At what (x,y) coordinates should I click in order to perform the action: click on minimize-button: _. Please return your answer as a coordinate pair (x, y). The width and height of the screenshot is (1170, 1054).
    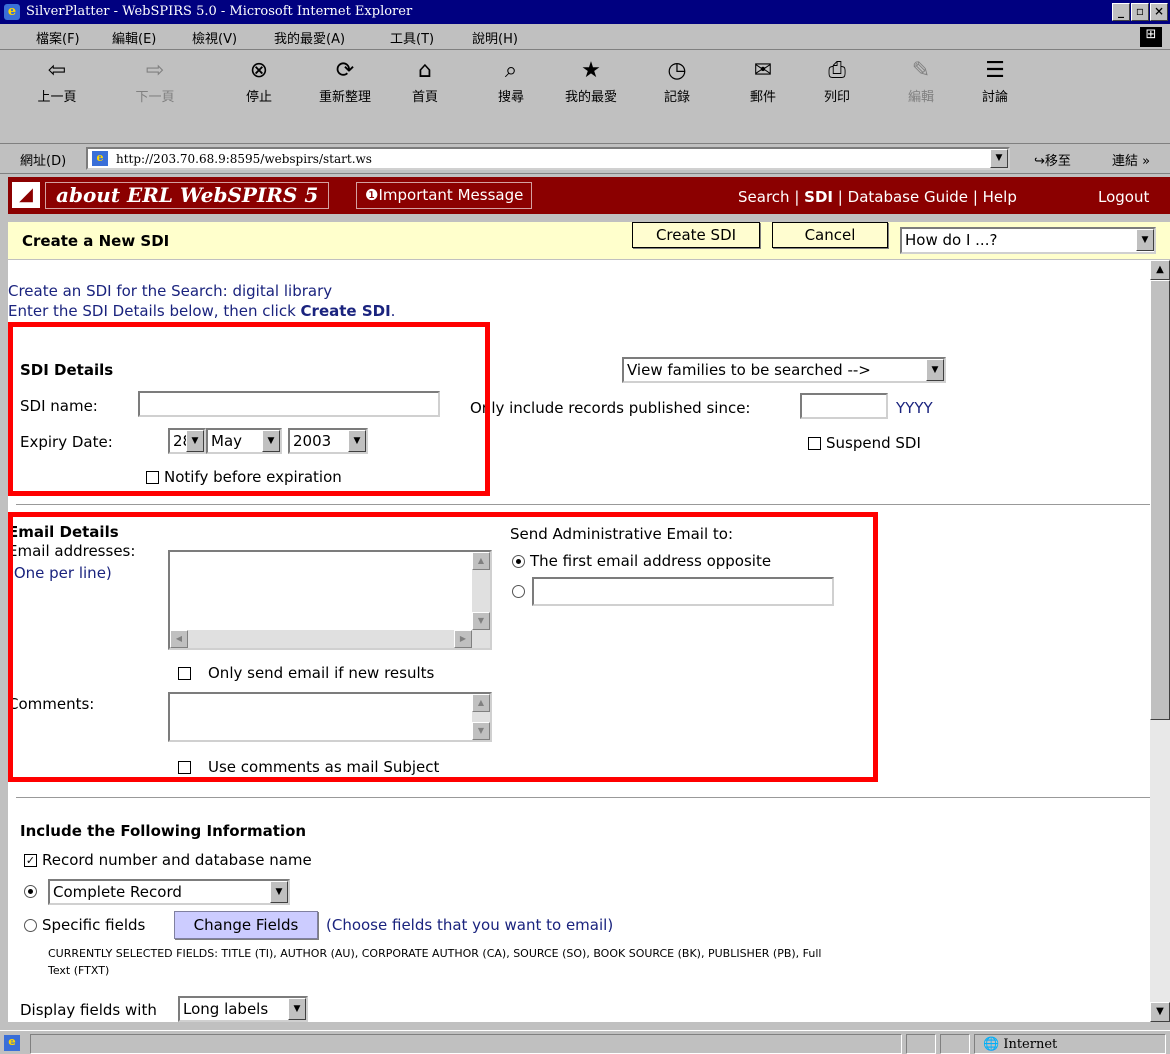
    Looking at the image, I should click on (1121, 12).